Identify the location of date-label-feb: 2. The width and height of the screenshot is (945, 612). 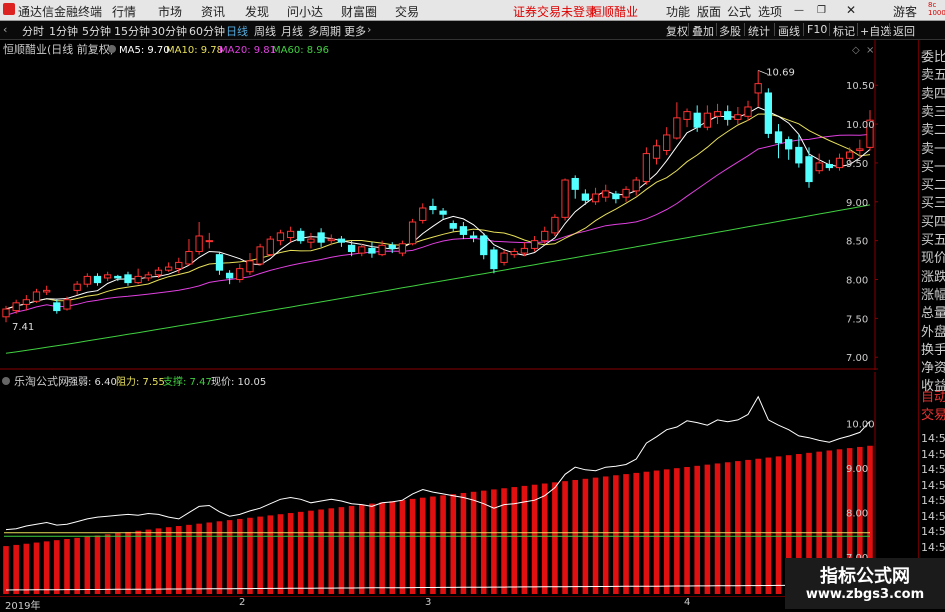
(242, 602).